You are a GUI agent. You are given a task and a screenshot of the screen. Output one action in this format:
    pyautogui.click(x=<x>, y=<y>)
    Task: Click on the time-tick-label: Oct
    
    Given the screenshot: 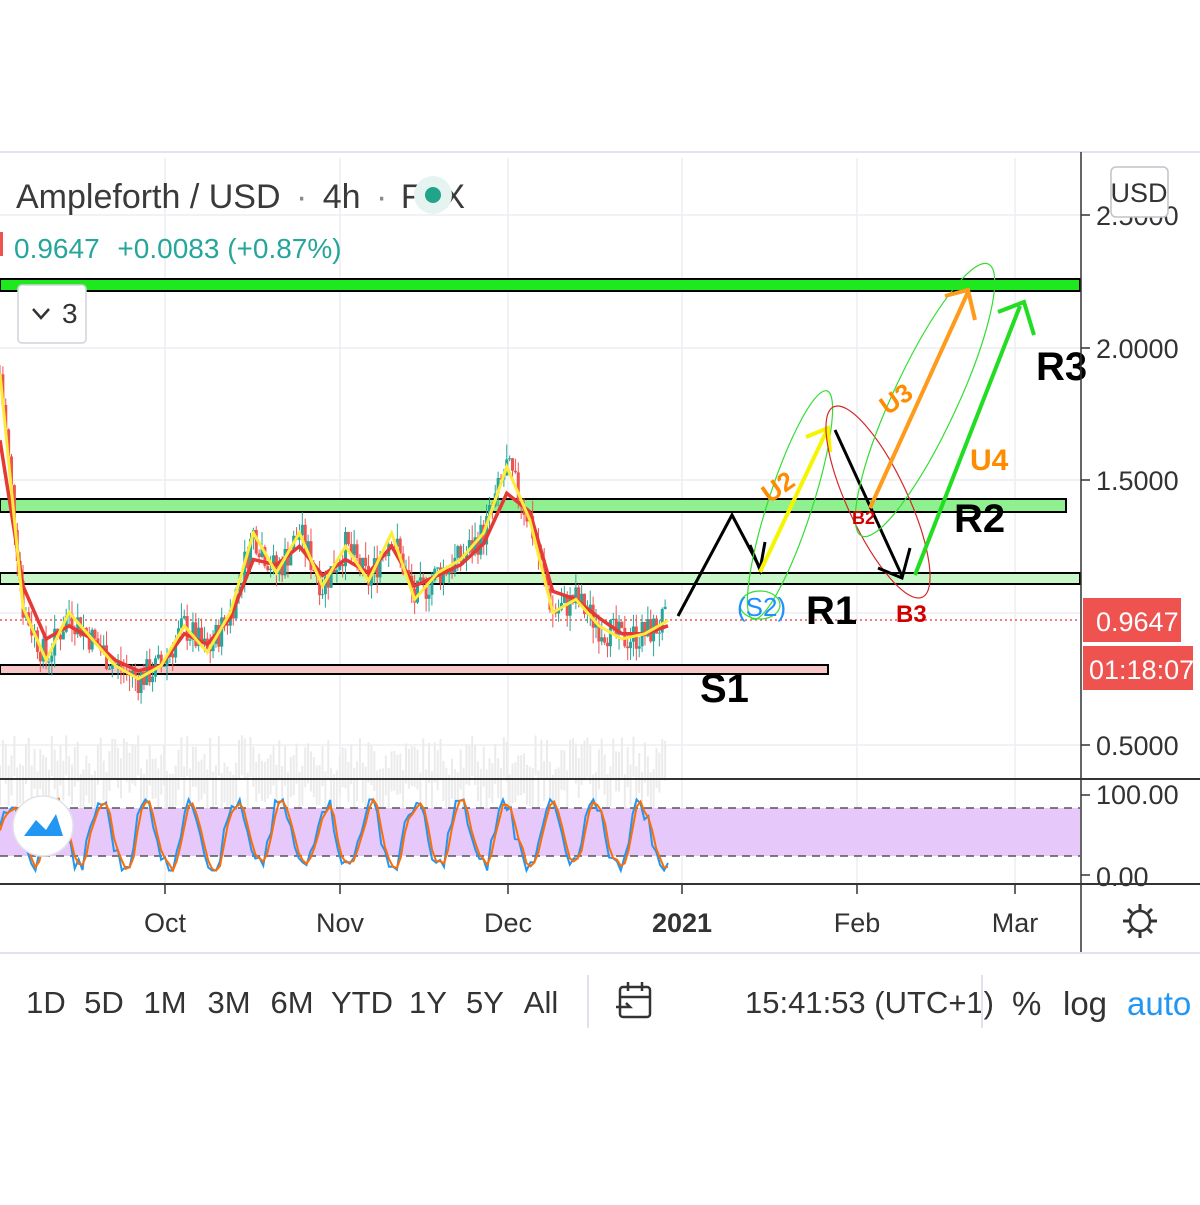 What is the action you would take?
    pyautogui.click(x=165, y=923)
    